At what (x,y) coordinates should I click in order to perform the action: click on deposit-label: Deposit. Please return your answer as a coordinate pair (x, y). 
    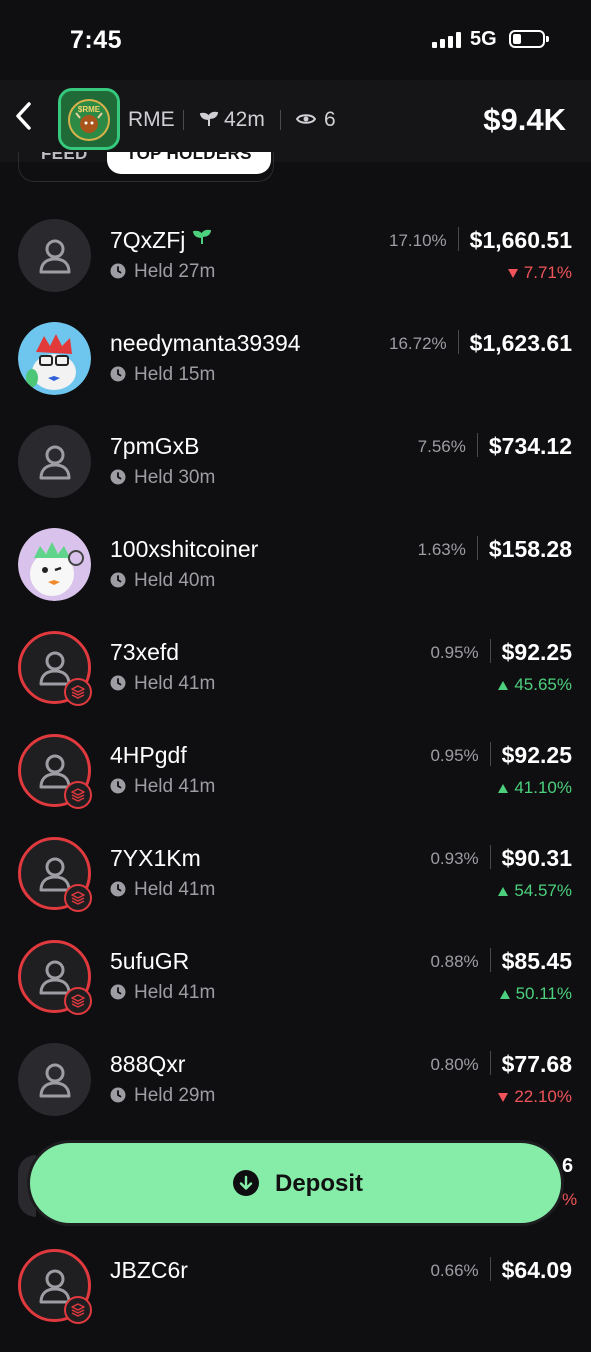
    Looking at the image, I should click on (319, 1183).